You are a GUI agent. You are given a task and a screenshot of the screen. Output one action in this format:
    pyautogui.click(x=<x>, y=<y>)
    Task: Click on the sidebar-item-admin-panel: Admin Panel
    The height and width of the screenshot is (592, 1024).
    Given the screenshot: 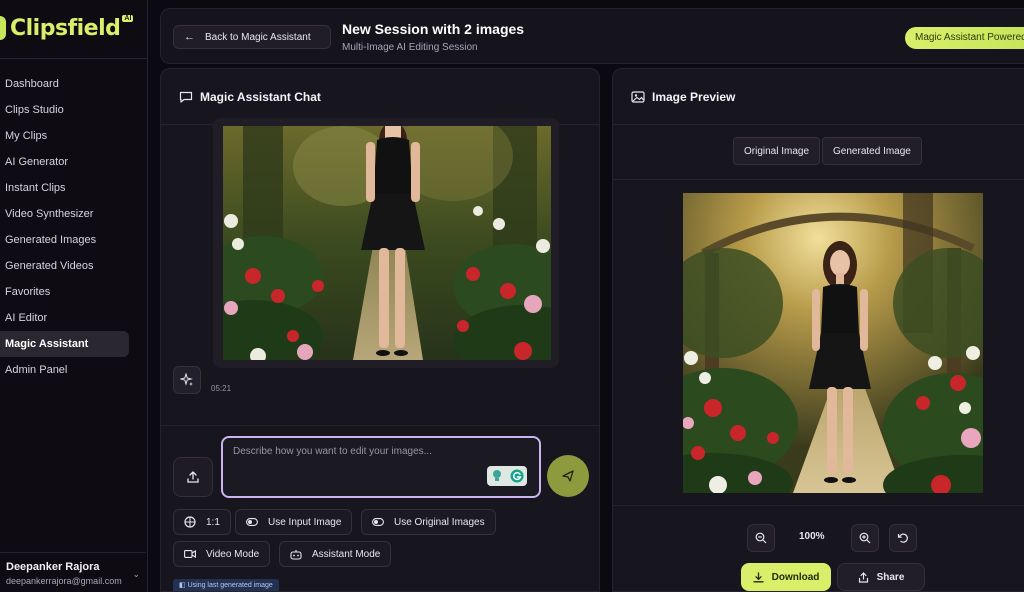 What is the action you would take?
    pyautogui.click(x=64, y=370)
    